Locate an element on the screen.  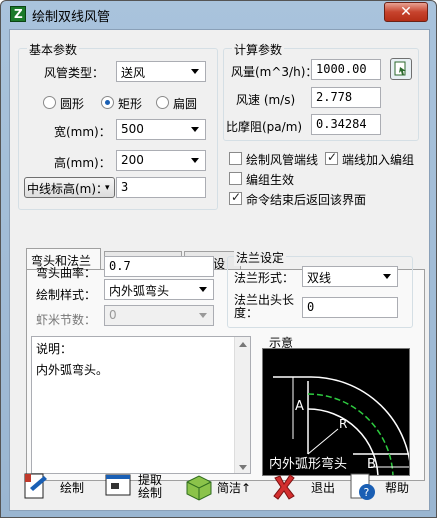
close-x-icon is located at coordinates (284, 487).